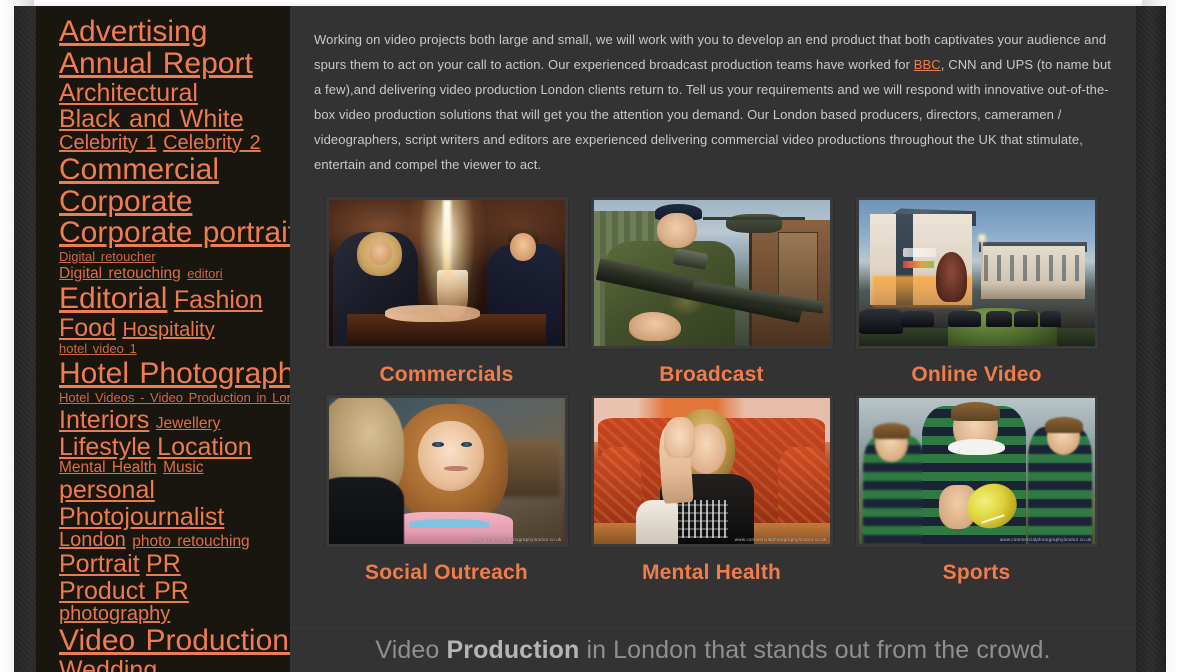 The image size is (1178, 672). I want to click on tag-link: Music, so click(183, 467).